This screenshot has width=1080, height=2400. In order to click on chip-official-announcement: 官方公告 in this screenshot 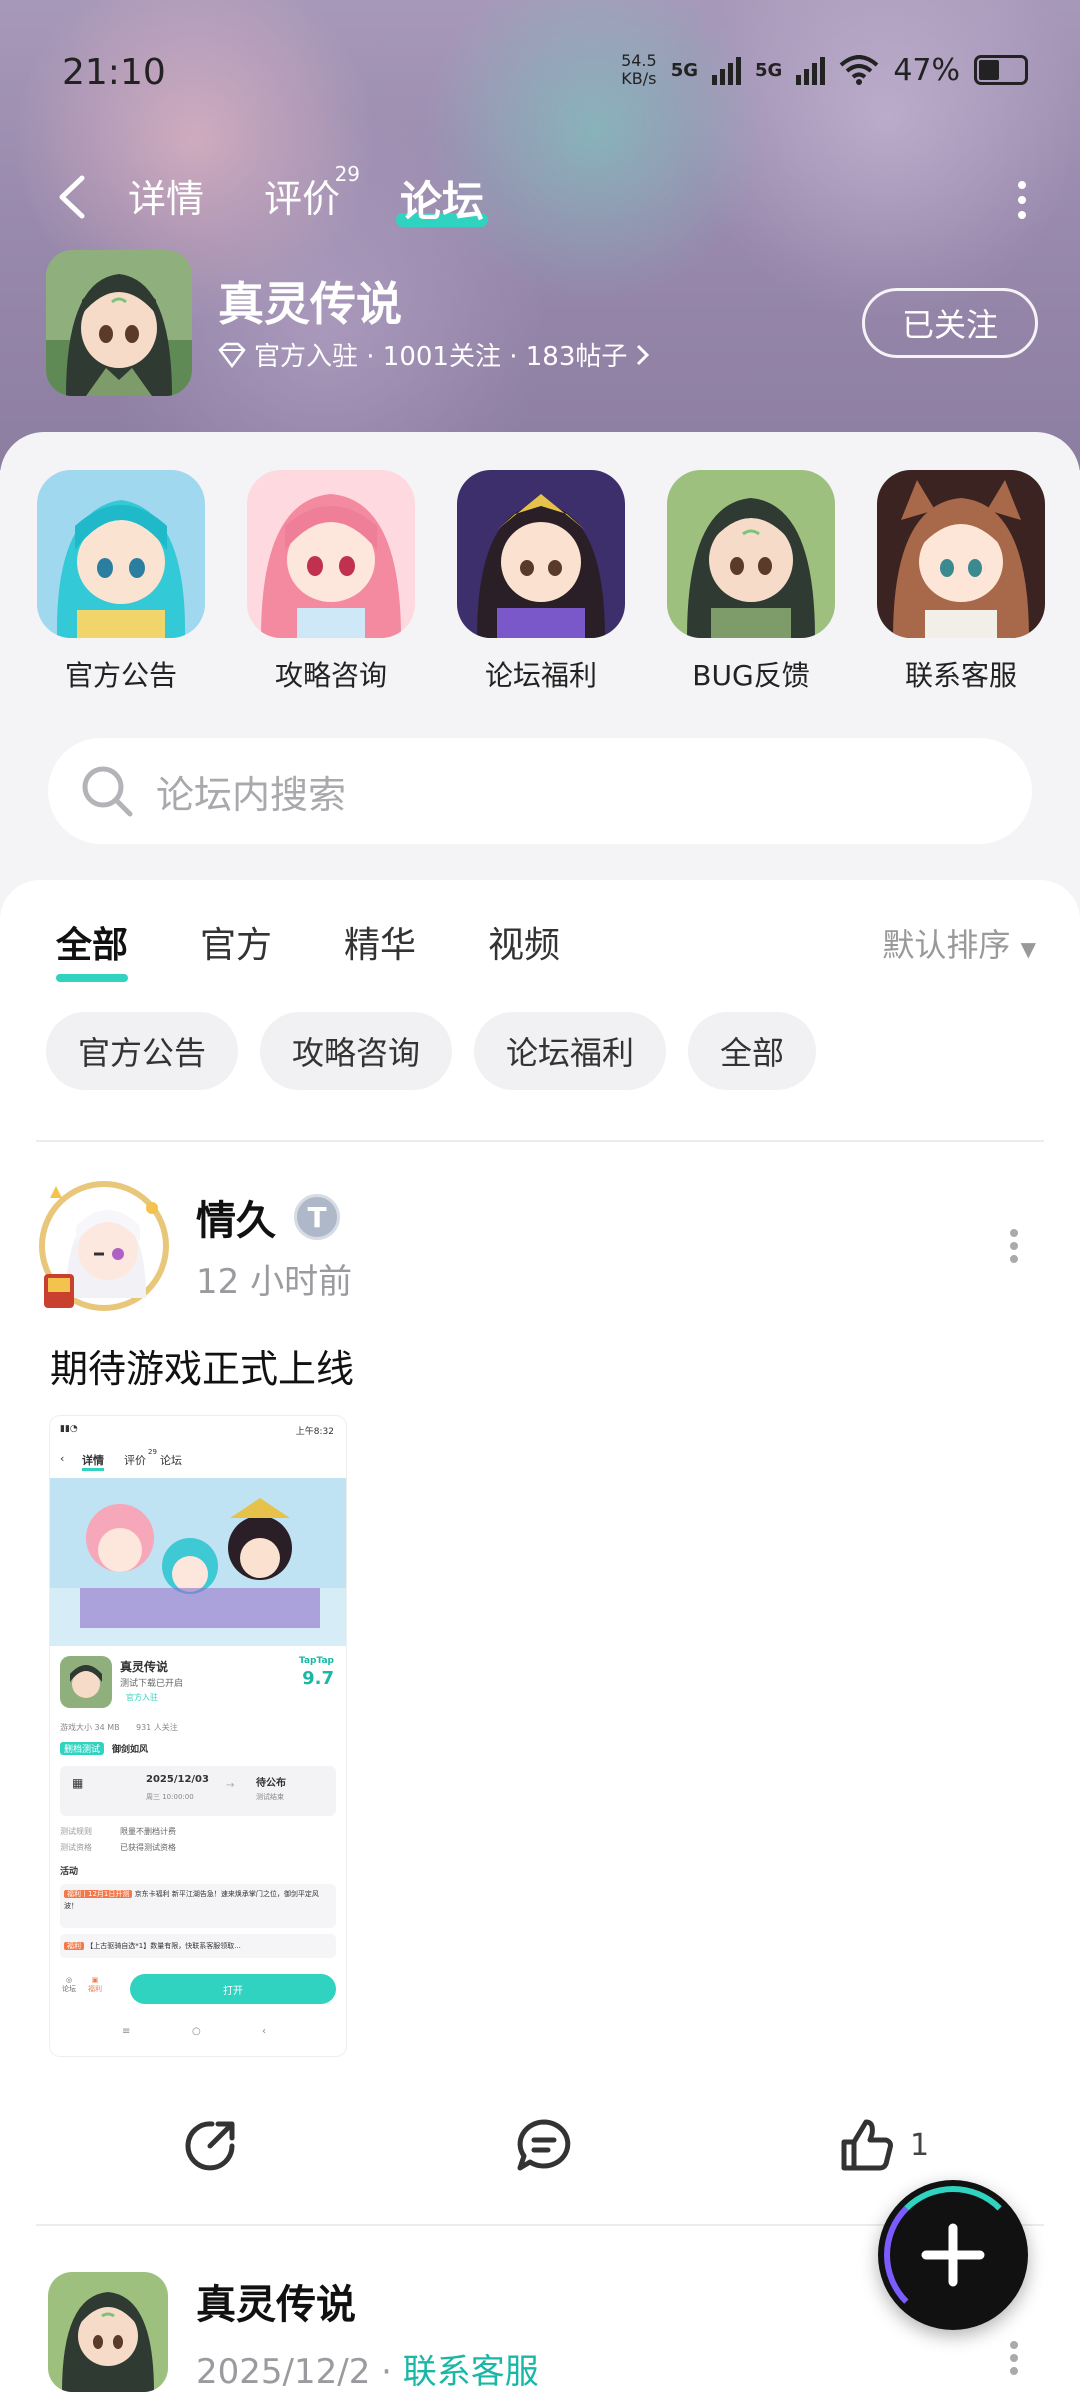, I will do `click(142, 1051)`.